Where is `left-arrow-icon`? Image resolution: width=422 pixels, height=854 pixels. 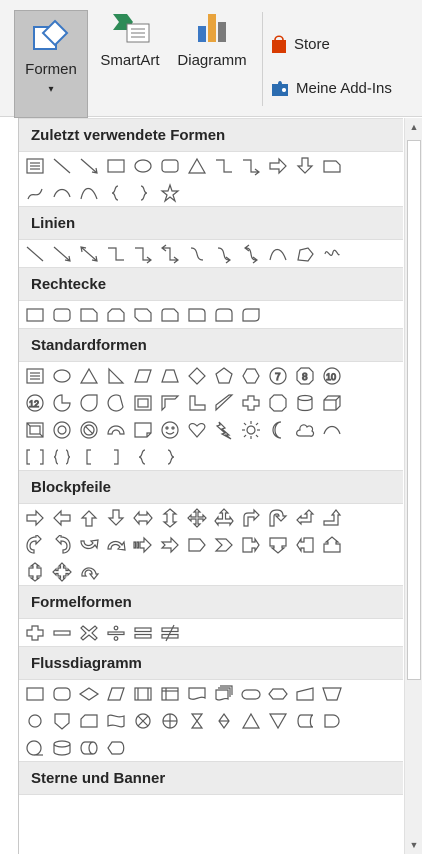
left-arrow-icon is located at coordinates (62, 518).